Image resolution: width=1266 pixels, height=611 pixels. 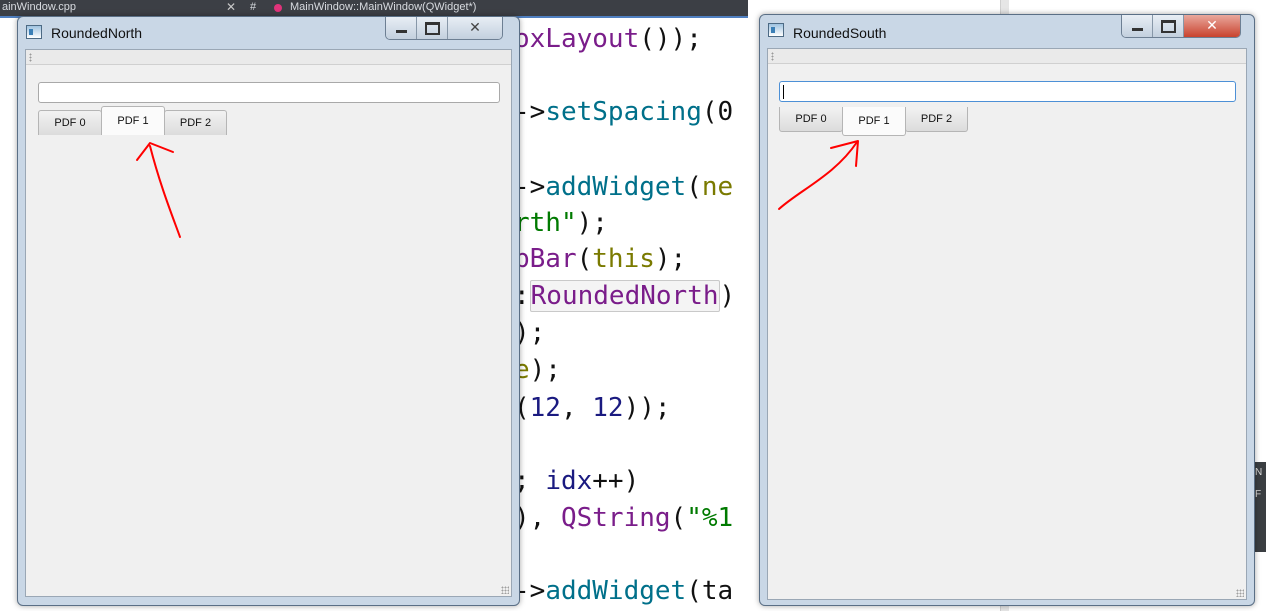 I want to click on arrow-north, so click(x=158, y=190).